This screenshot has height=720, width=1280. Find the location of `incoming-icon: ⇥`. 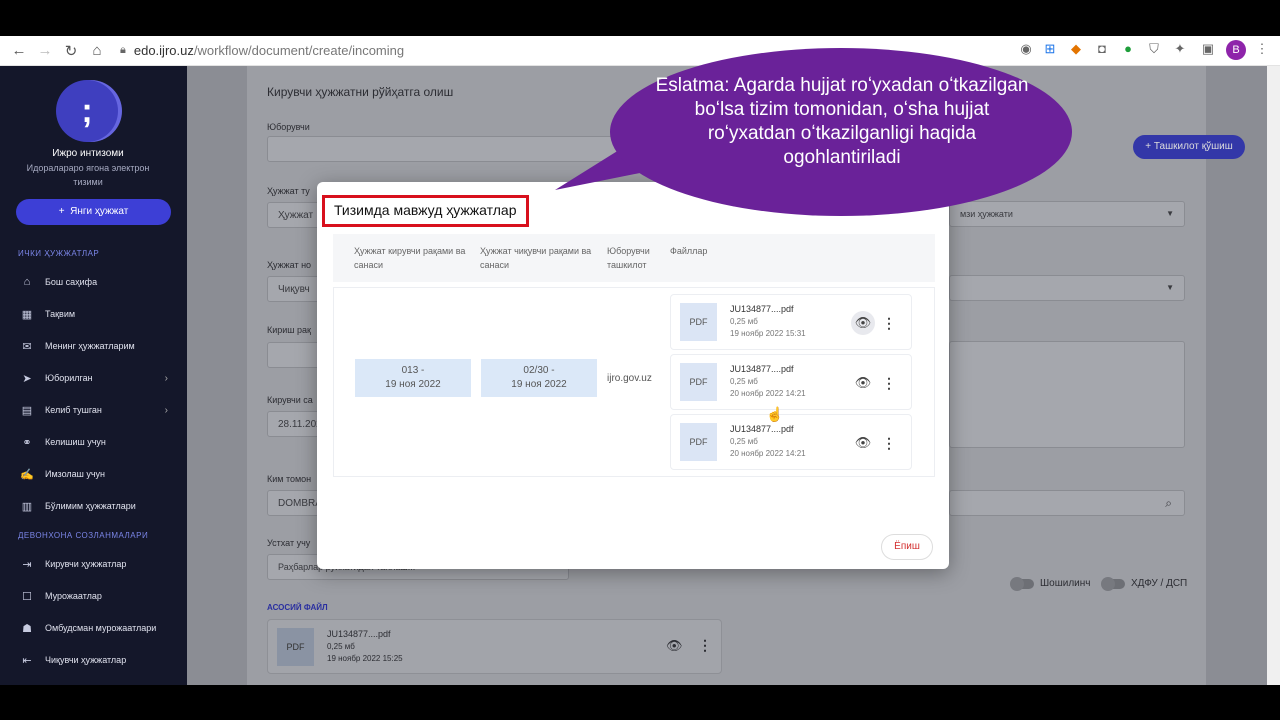

incoming-icon: ⇥ is located at coordinates (27, 564).